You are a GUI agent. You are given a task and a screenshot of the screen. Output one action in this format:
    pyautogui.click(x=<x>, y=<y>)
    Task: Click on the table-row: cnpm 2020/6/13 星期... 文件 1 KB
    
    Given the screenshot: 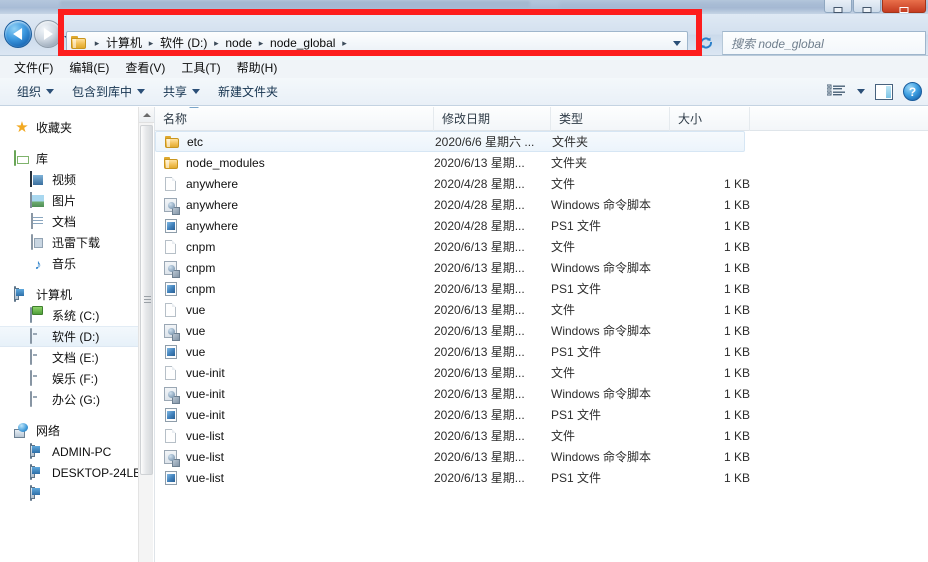 What is the action you would take?
    pyautogui.click(x=541, y=246)
    